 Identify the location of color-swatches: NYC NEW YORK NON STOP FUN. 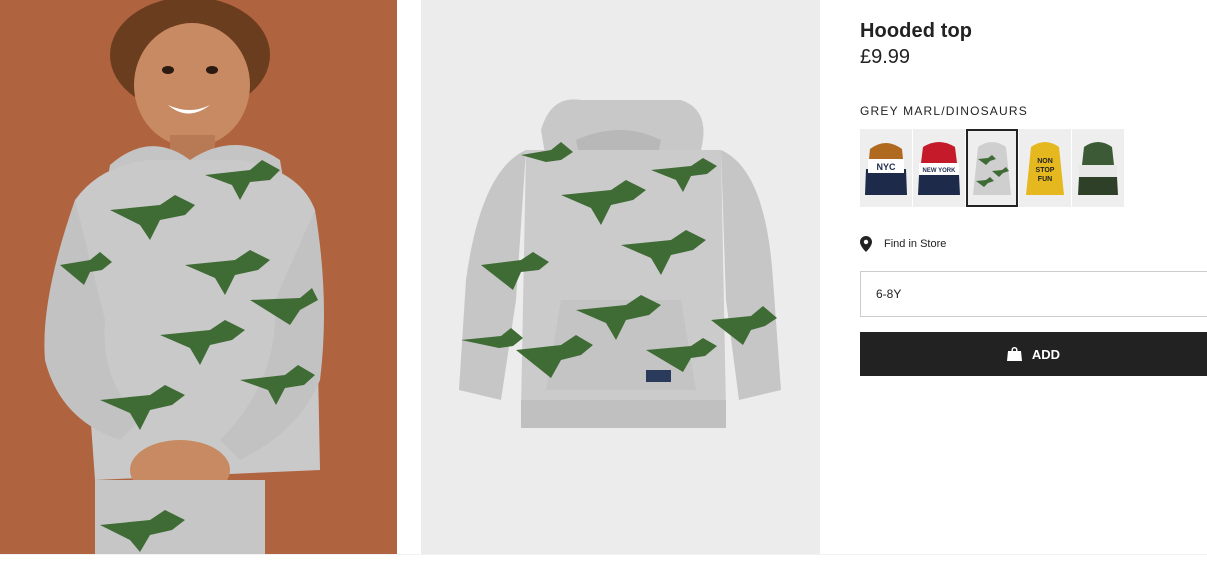
(992, 168).